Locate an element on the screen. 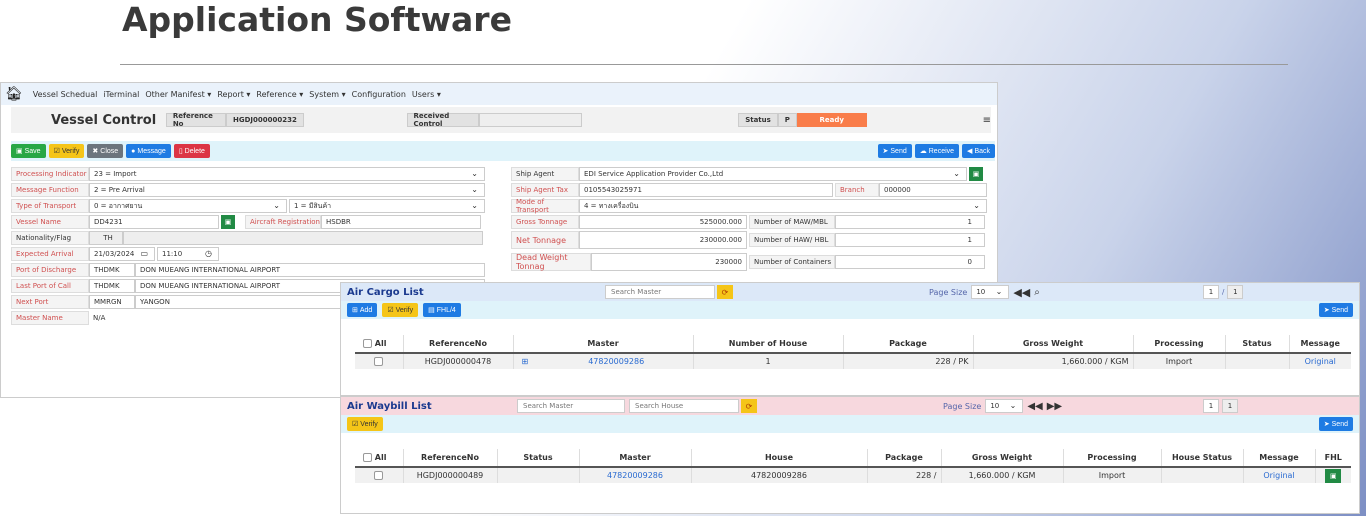 The height and width of the screenshot is (516, 1366). net-tonnage-label: Net Tonnage is located at coordinates (545, 240).